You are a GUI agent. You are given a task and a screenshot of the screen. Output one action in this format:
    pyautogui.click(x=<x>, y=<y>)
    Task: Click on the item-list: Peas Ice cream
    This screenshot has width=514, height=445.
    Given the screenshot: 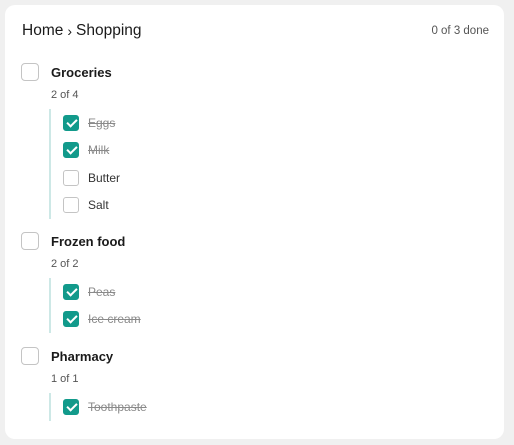 What is the action you would take?
    pyautogui.click(x=95, y=305)
    